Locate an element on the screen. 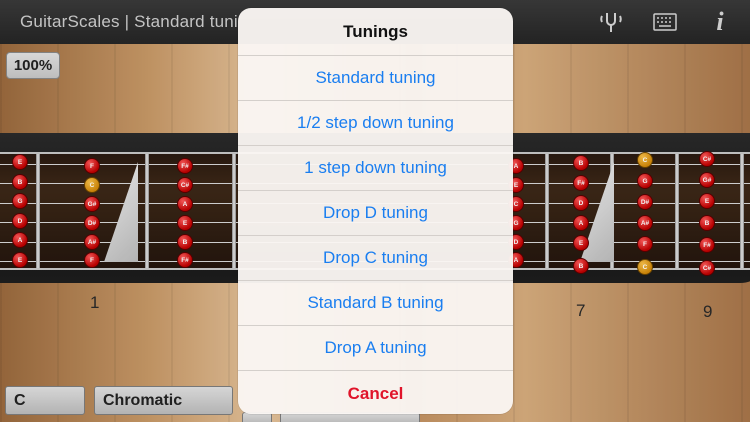  option-drop-d-tuning: Drop D tuning is located at coordinates (375, 213).